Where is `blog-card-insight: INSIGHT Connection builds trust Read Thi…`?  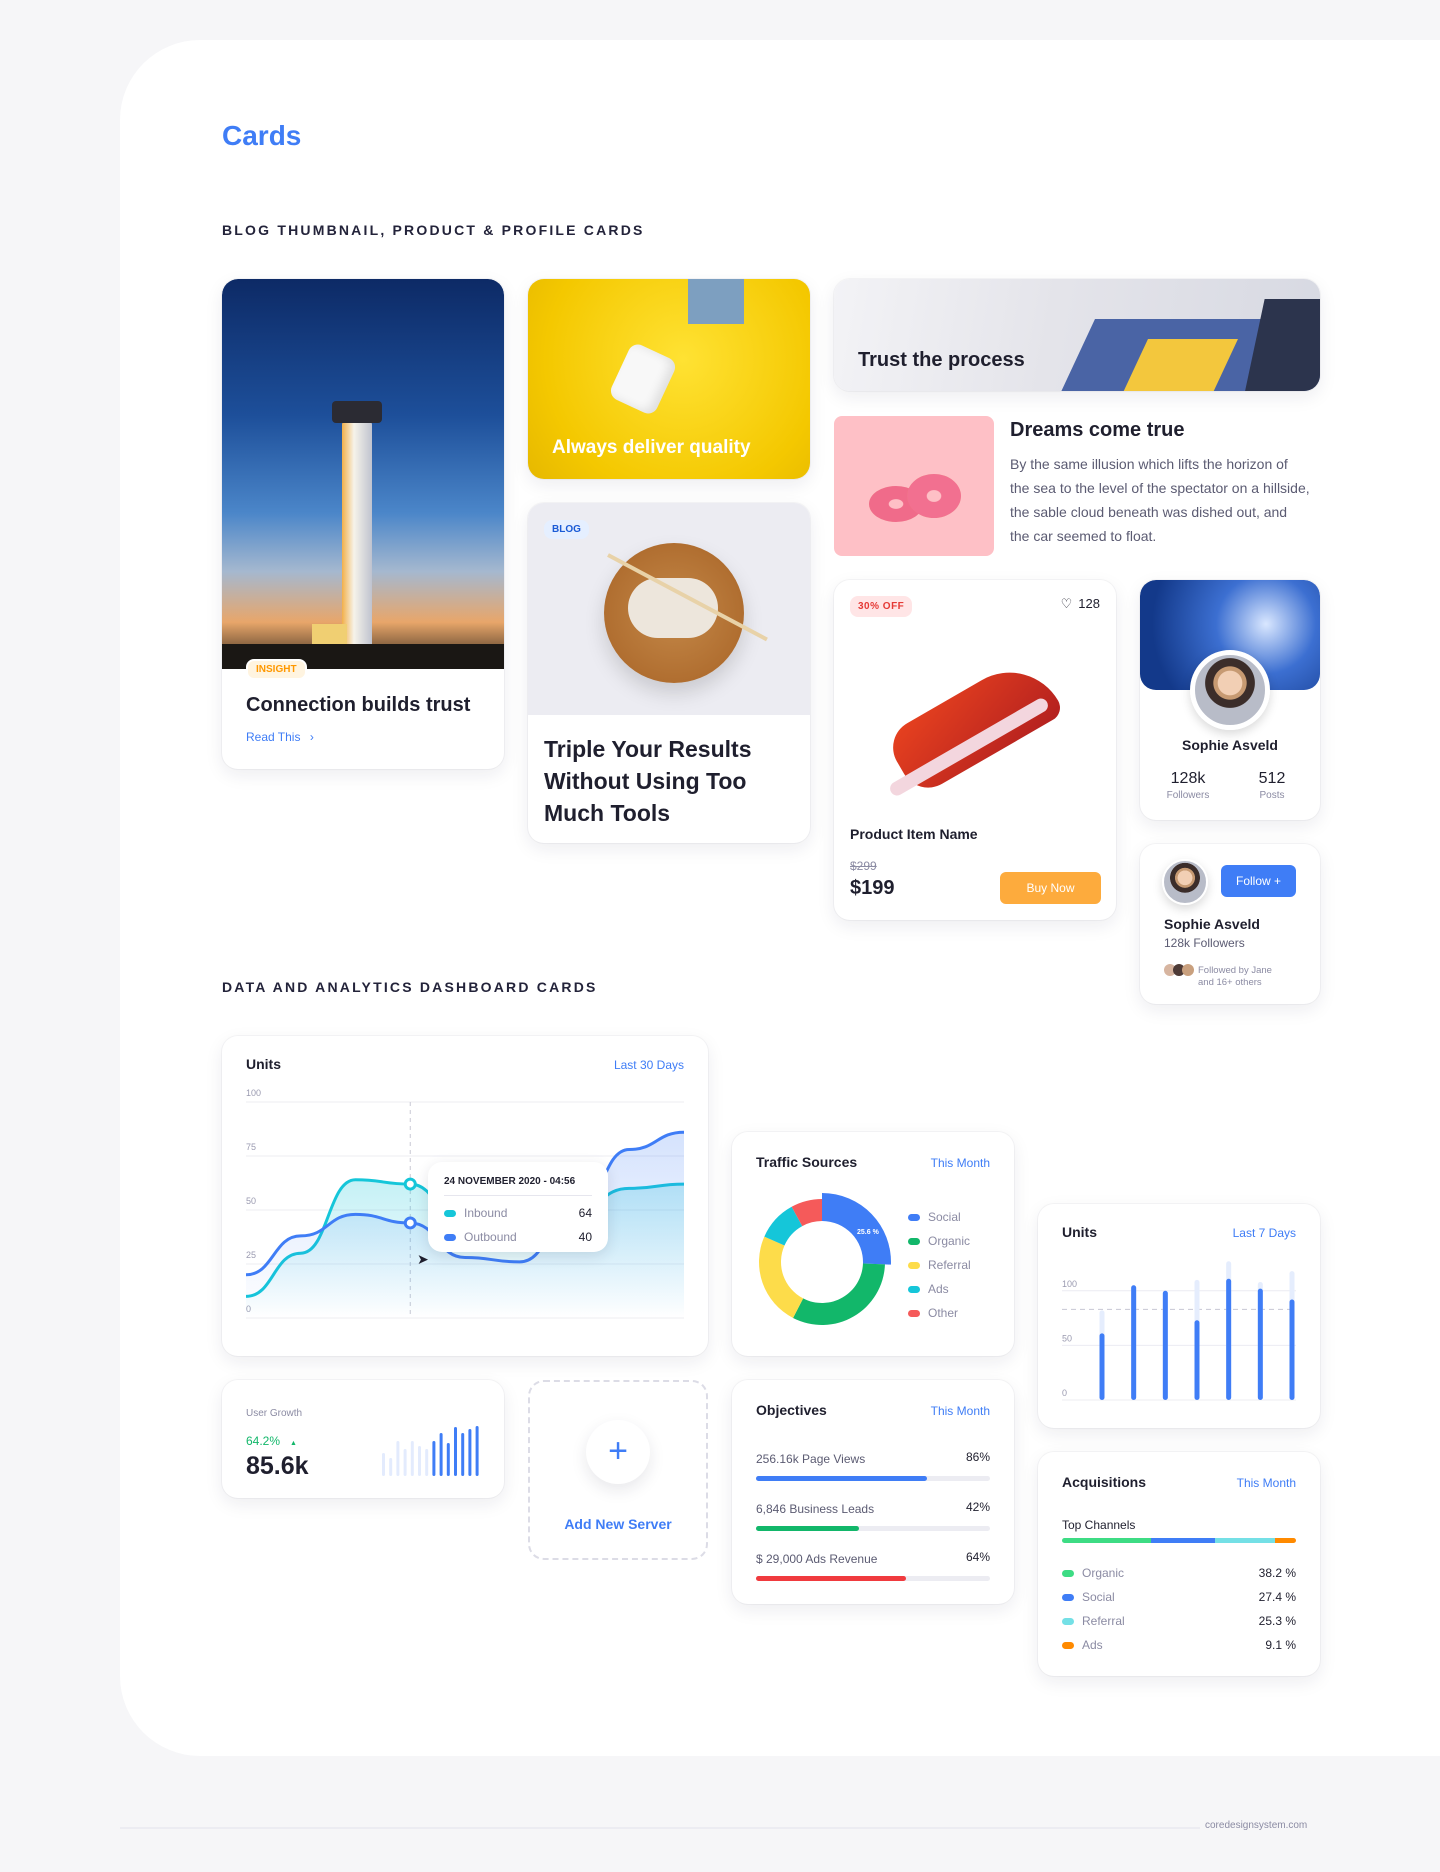
blog-card-insight: INSIGHT Connection builds trust Read Thi… is located at coordinates (363, 524).